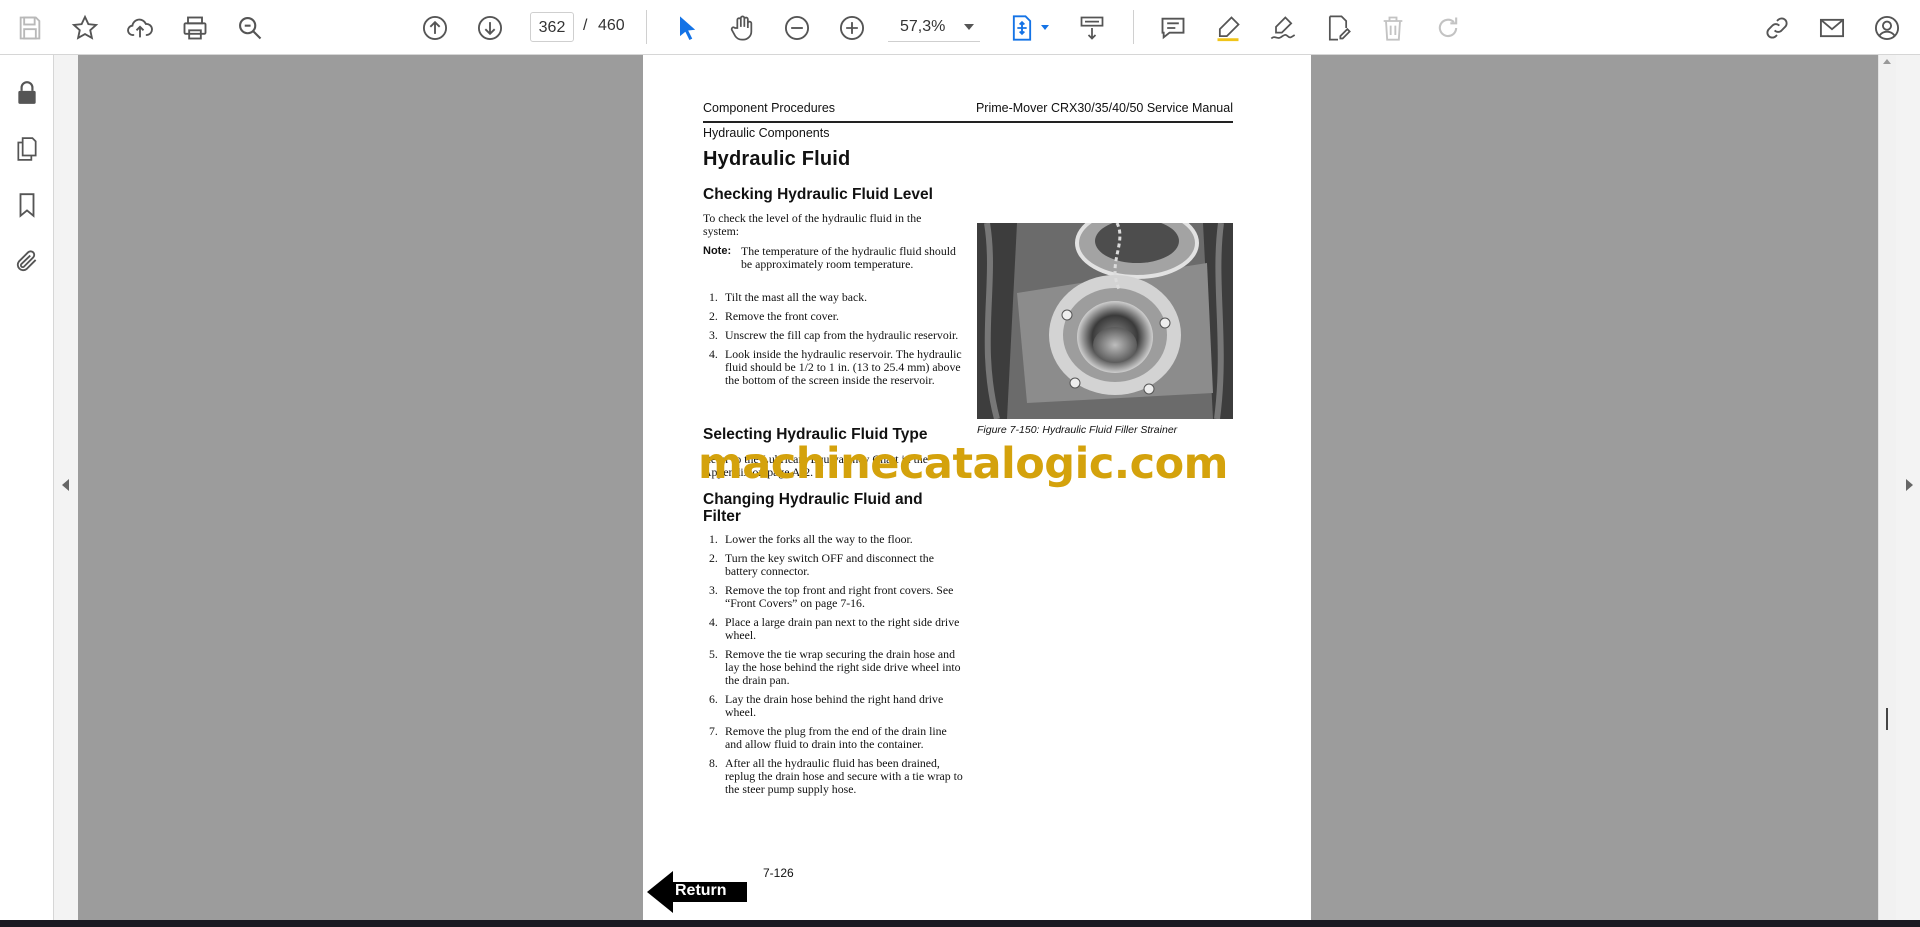  Describe the element at coordinates (1092, 28) in the screenshot. I see `scroll-mode-icon` at that location.